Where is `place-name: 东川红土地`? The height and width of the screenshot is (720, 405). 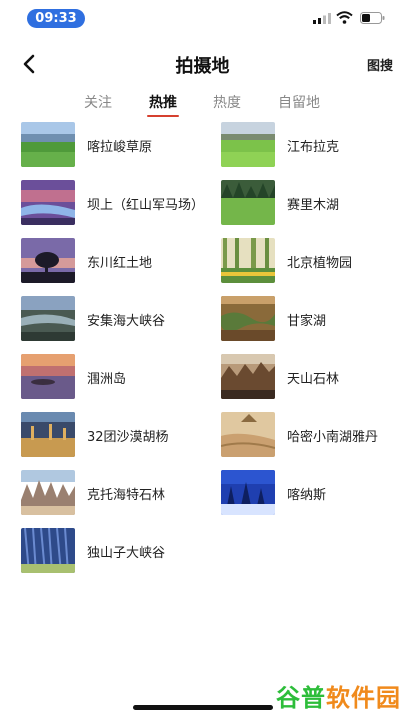
place-name: 东川红土地 is located at coordinates (120, 263).